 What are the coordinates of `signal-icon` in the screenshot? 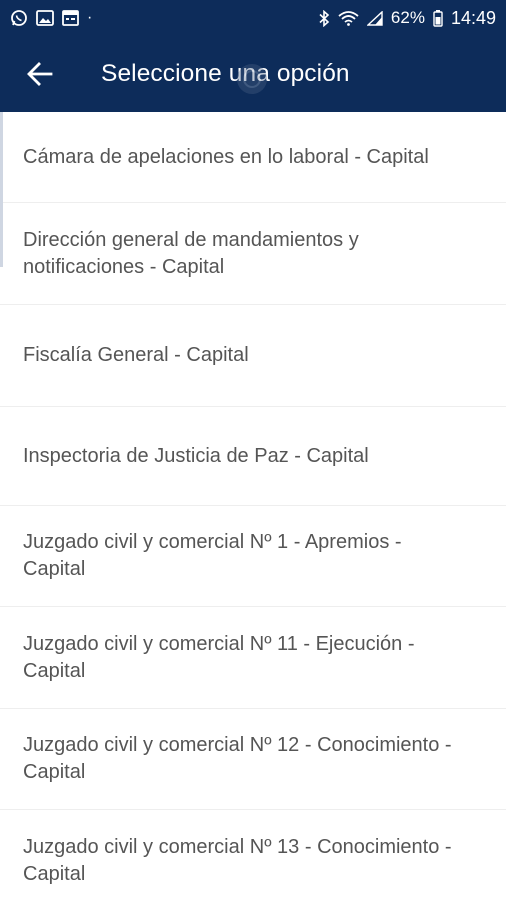 It's located at (374, 18).